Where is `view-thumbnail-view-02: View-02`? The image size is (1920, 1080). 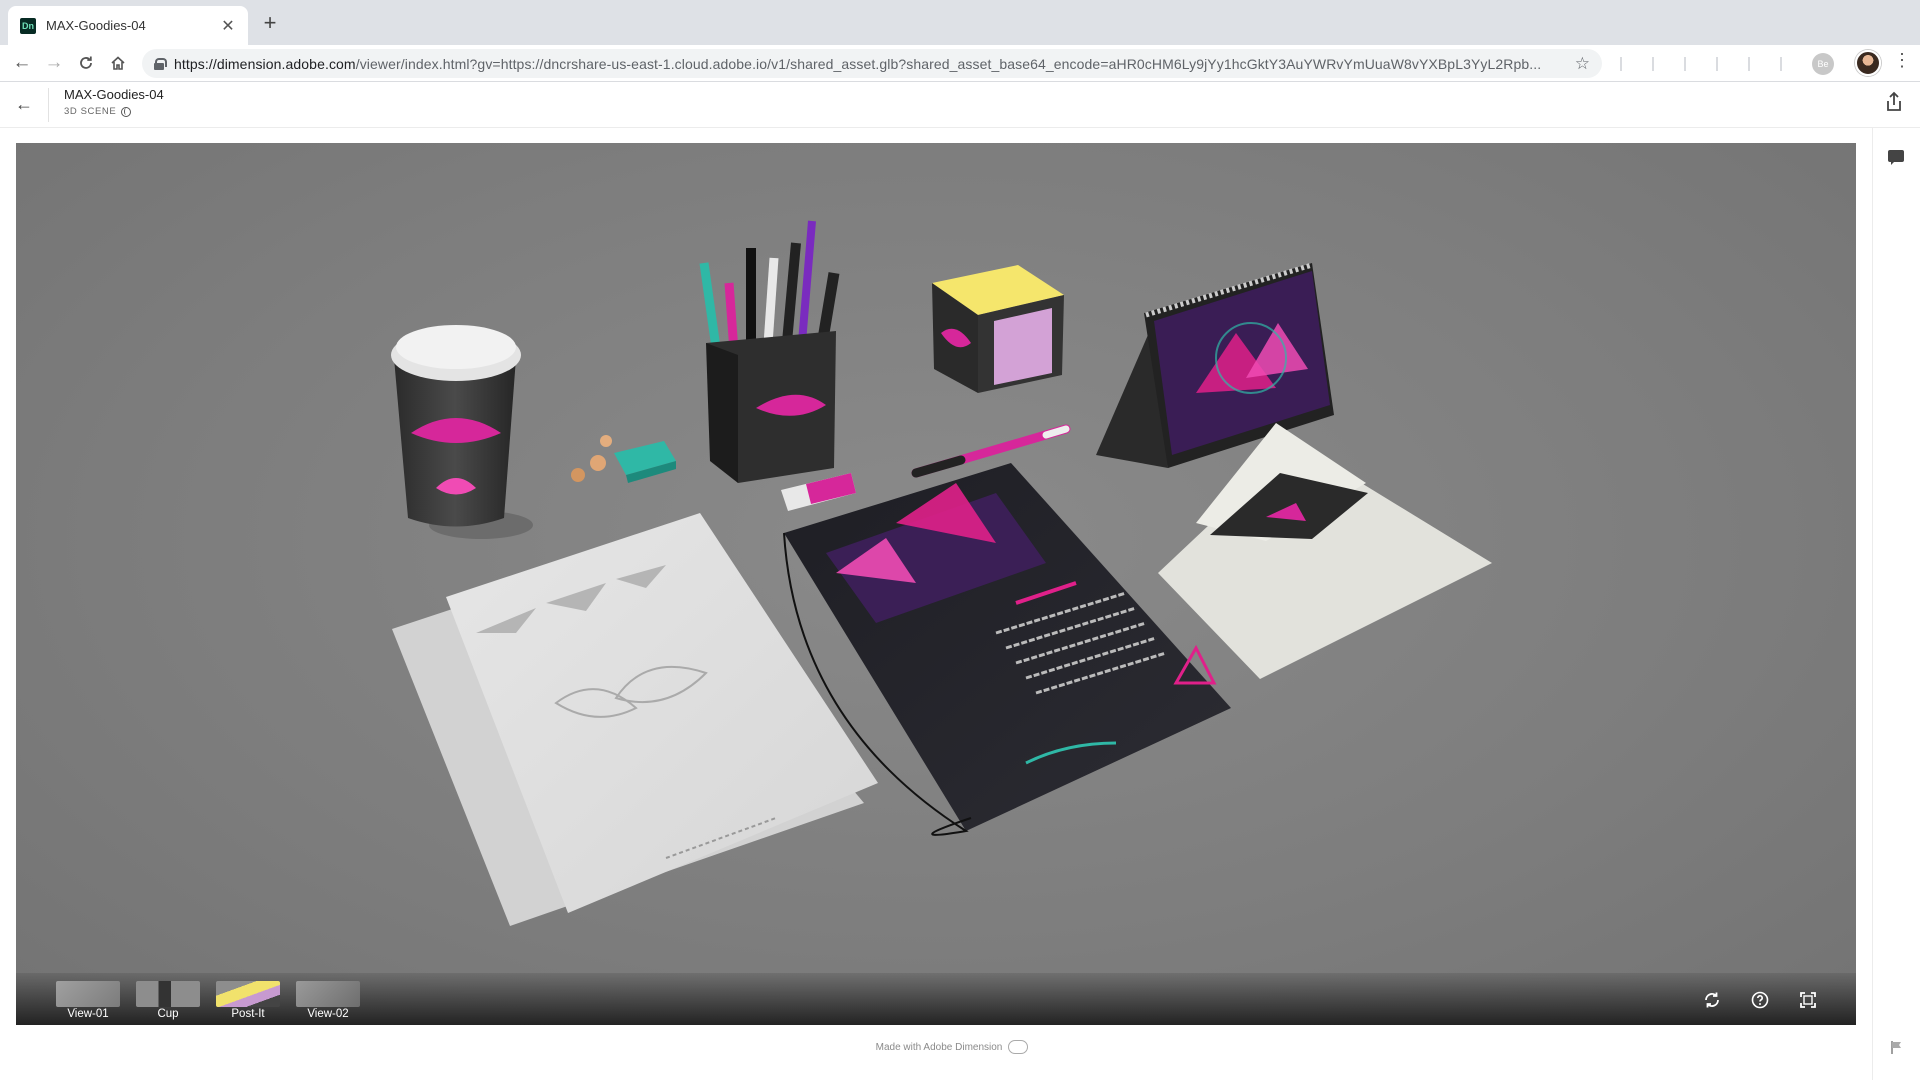
view-thumbnail-view-02: View-02 is located at coordinates (328, 1001).